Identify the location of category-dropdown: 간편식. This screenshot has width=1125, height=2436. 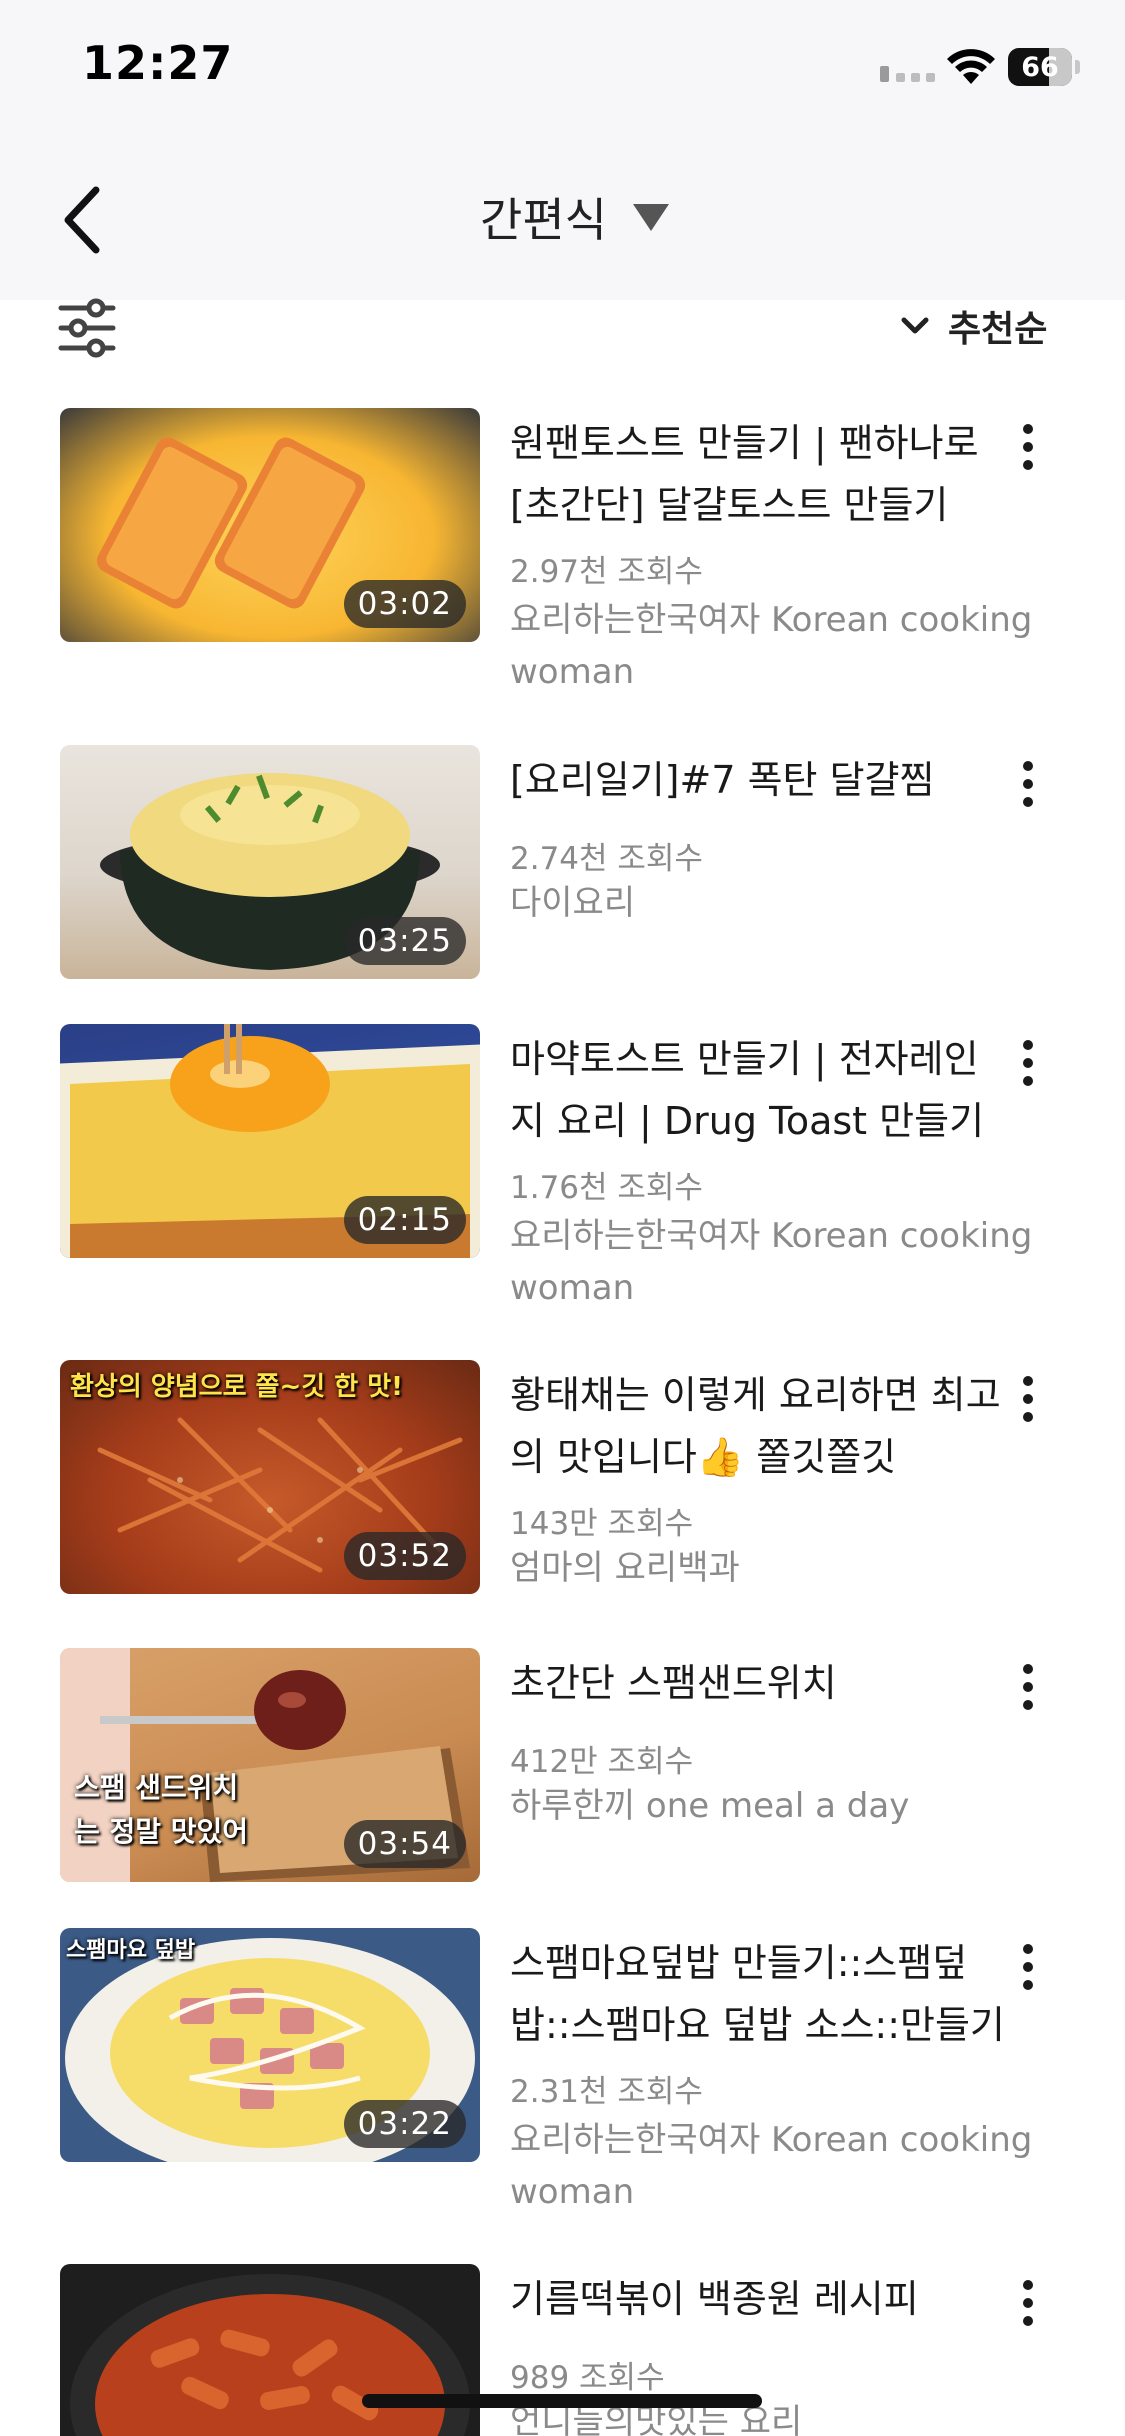
(574, 217).